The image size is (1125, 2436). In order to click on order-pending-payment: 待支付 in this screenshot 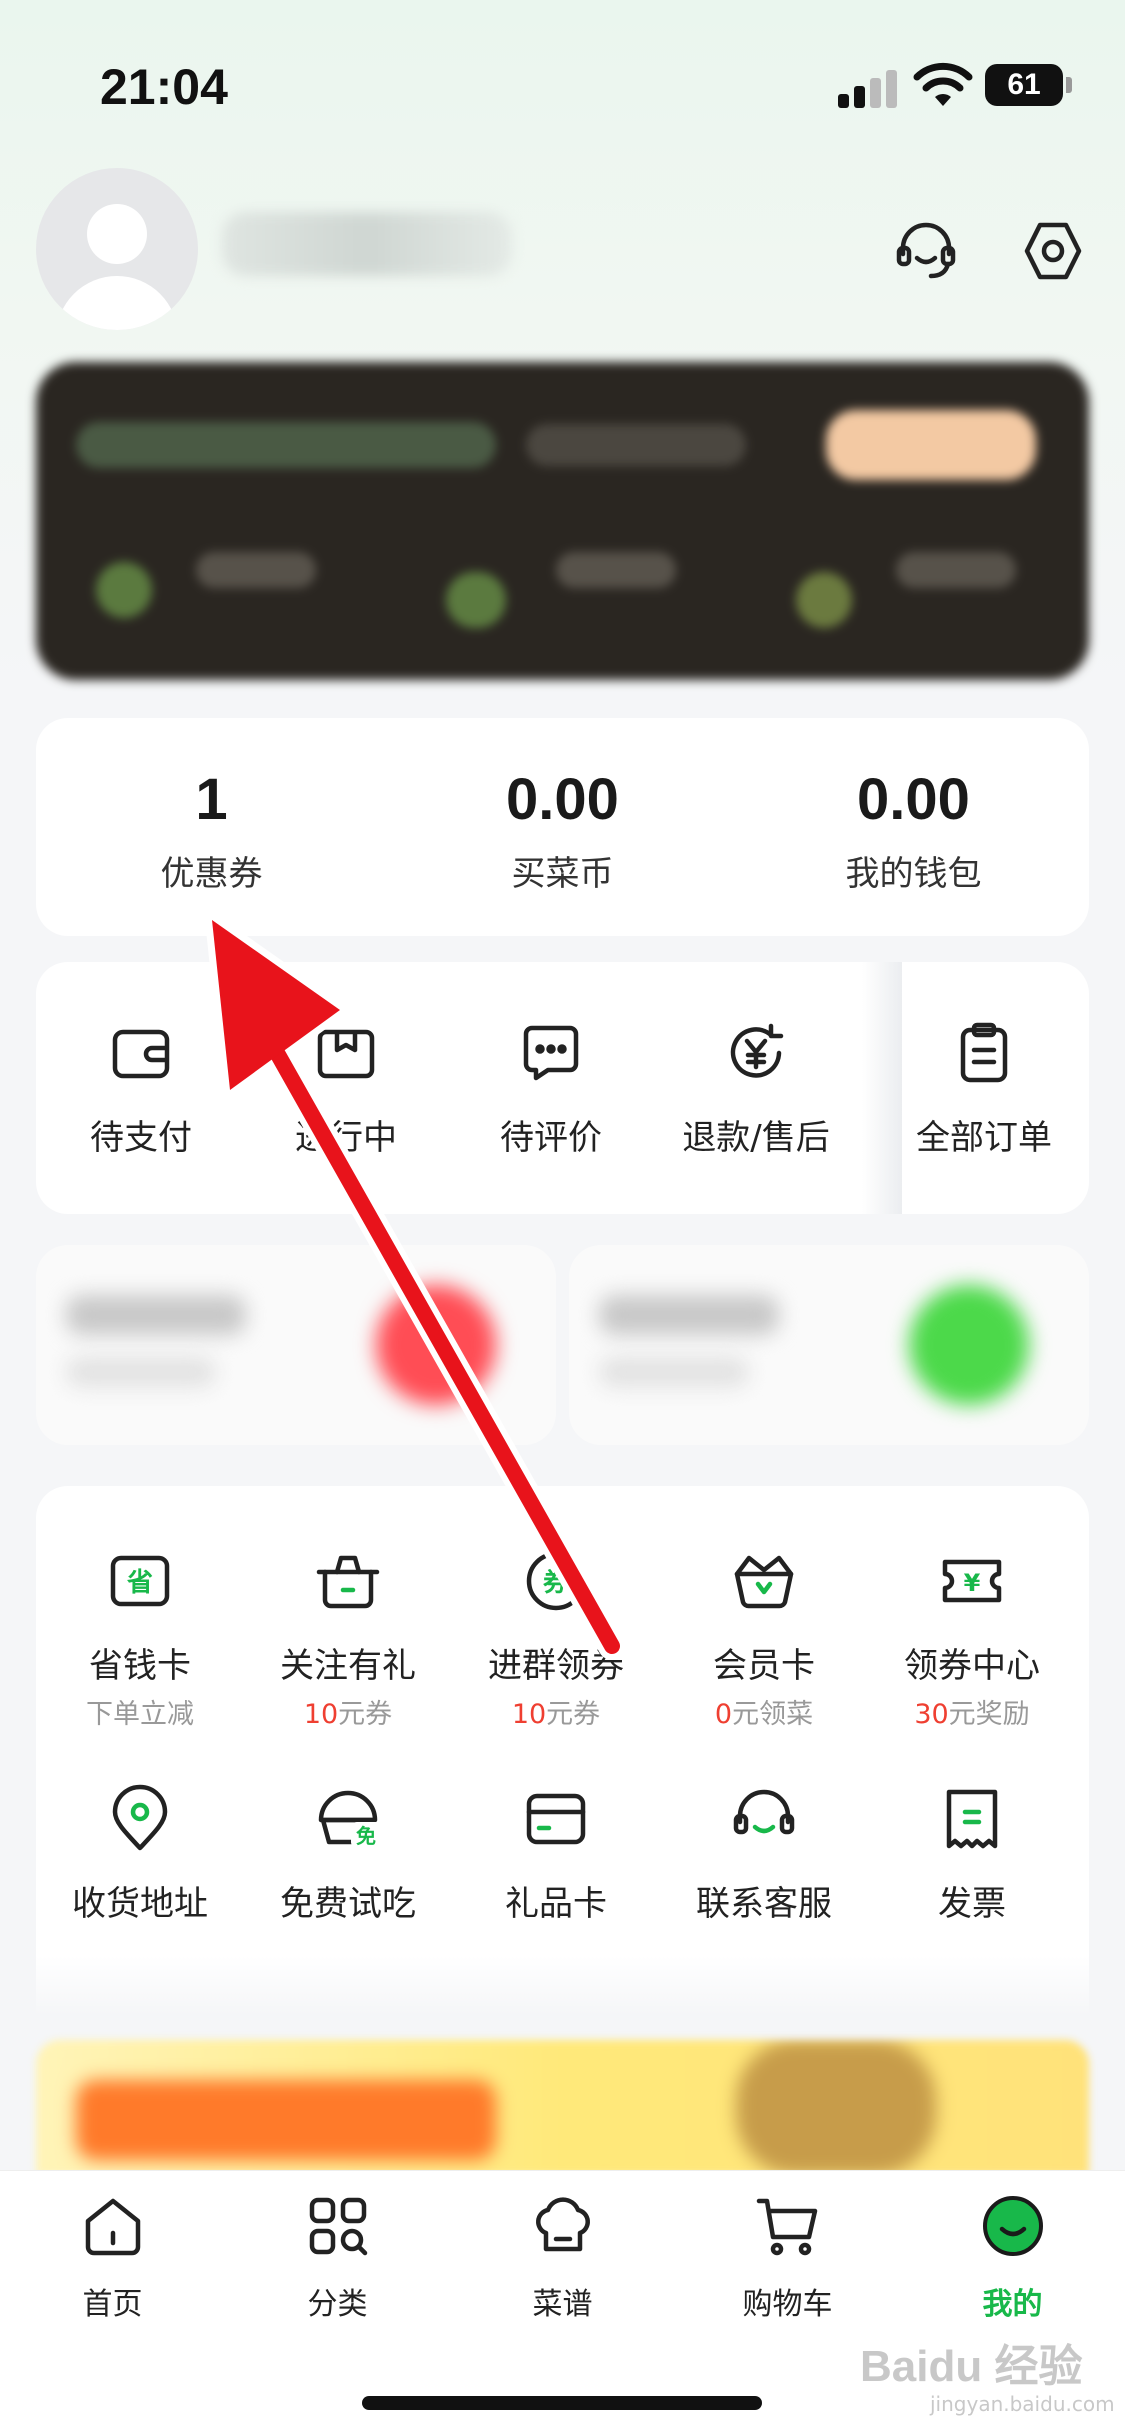, I will do `click(141, 1088)`.